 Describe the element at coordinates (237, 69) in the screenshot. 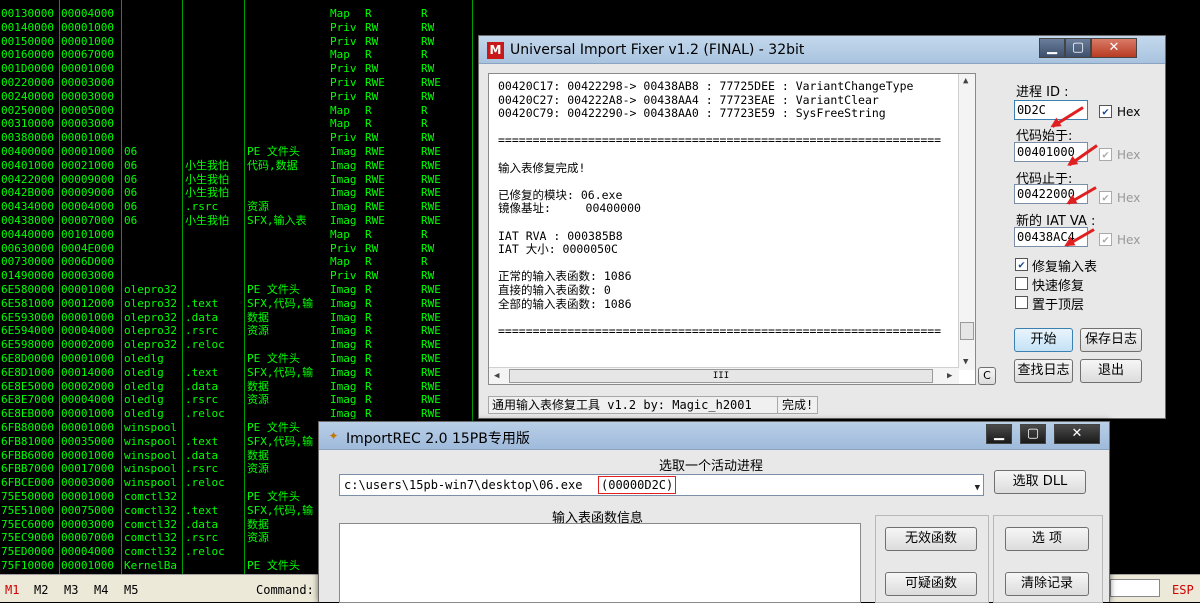

I see `memory-row: 001D0000 00001000 Priv RW RW` at that location.